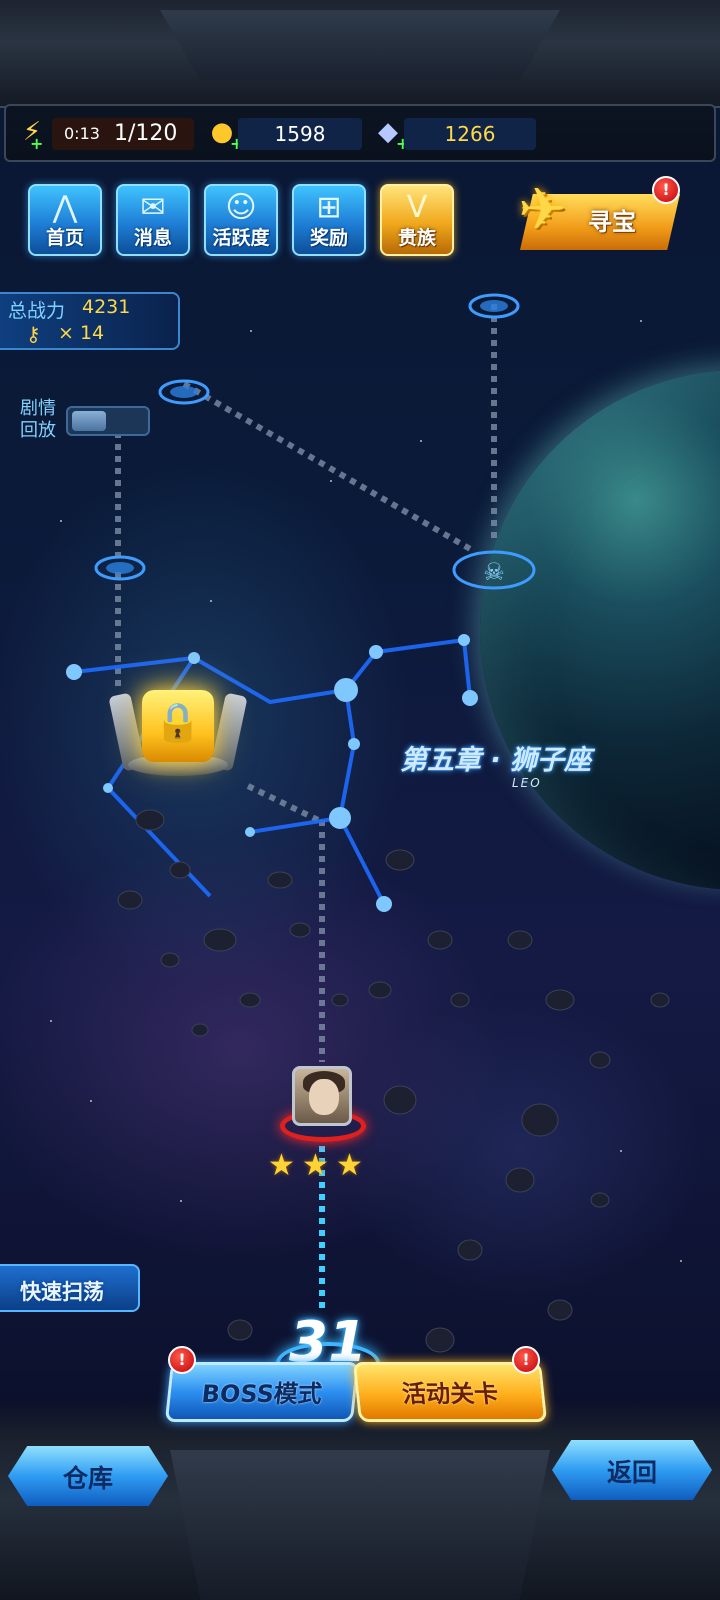  I want to click on home-icon: ⋀, so click(65, 207).